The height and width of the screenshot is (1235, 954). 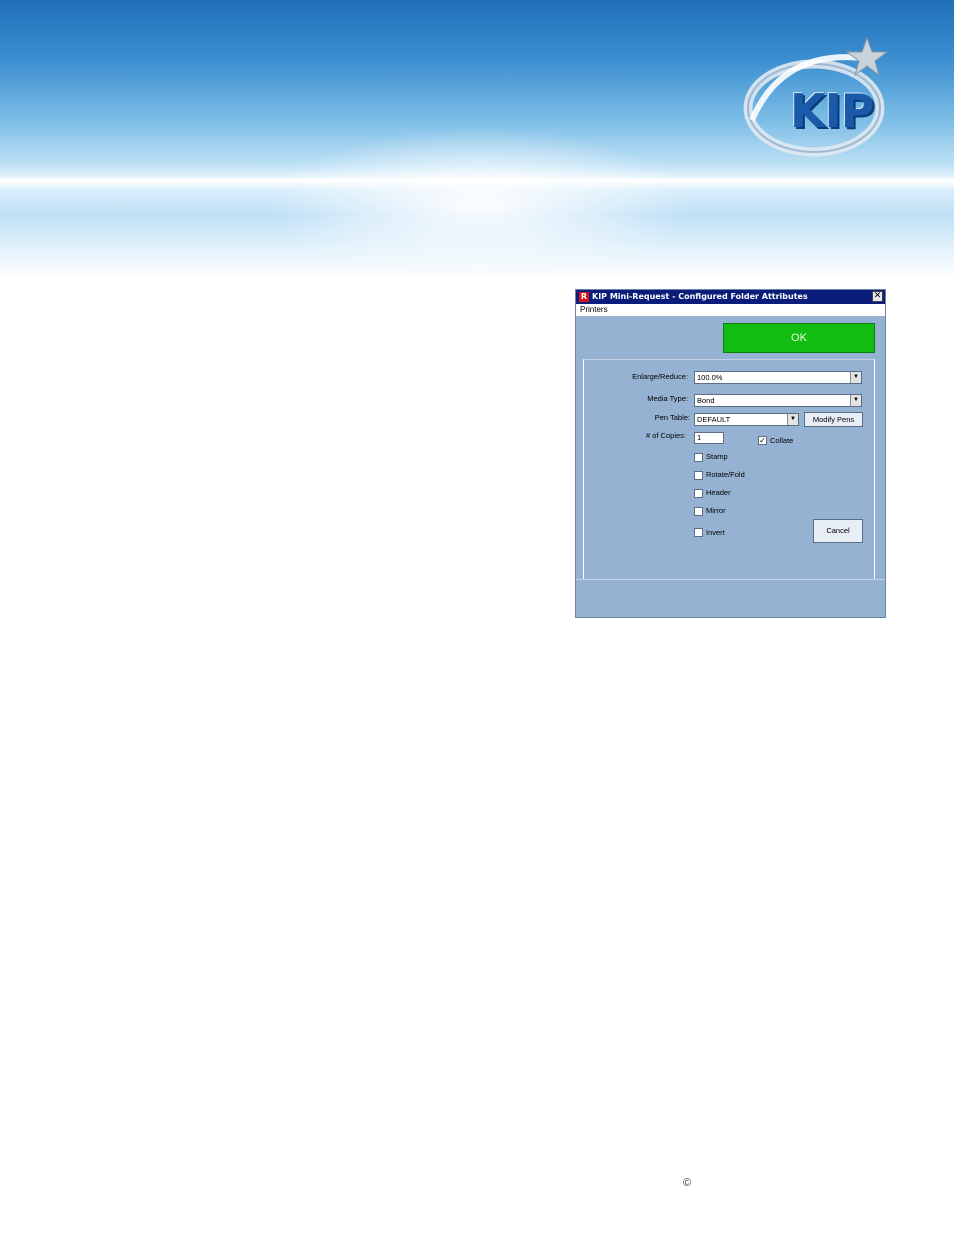 What do you see at coordinates (746, 419) in the screenshot?
I see `pen-table-select: DEFAULT ▼` at bounding box center [746, 419].